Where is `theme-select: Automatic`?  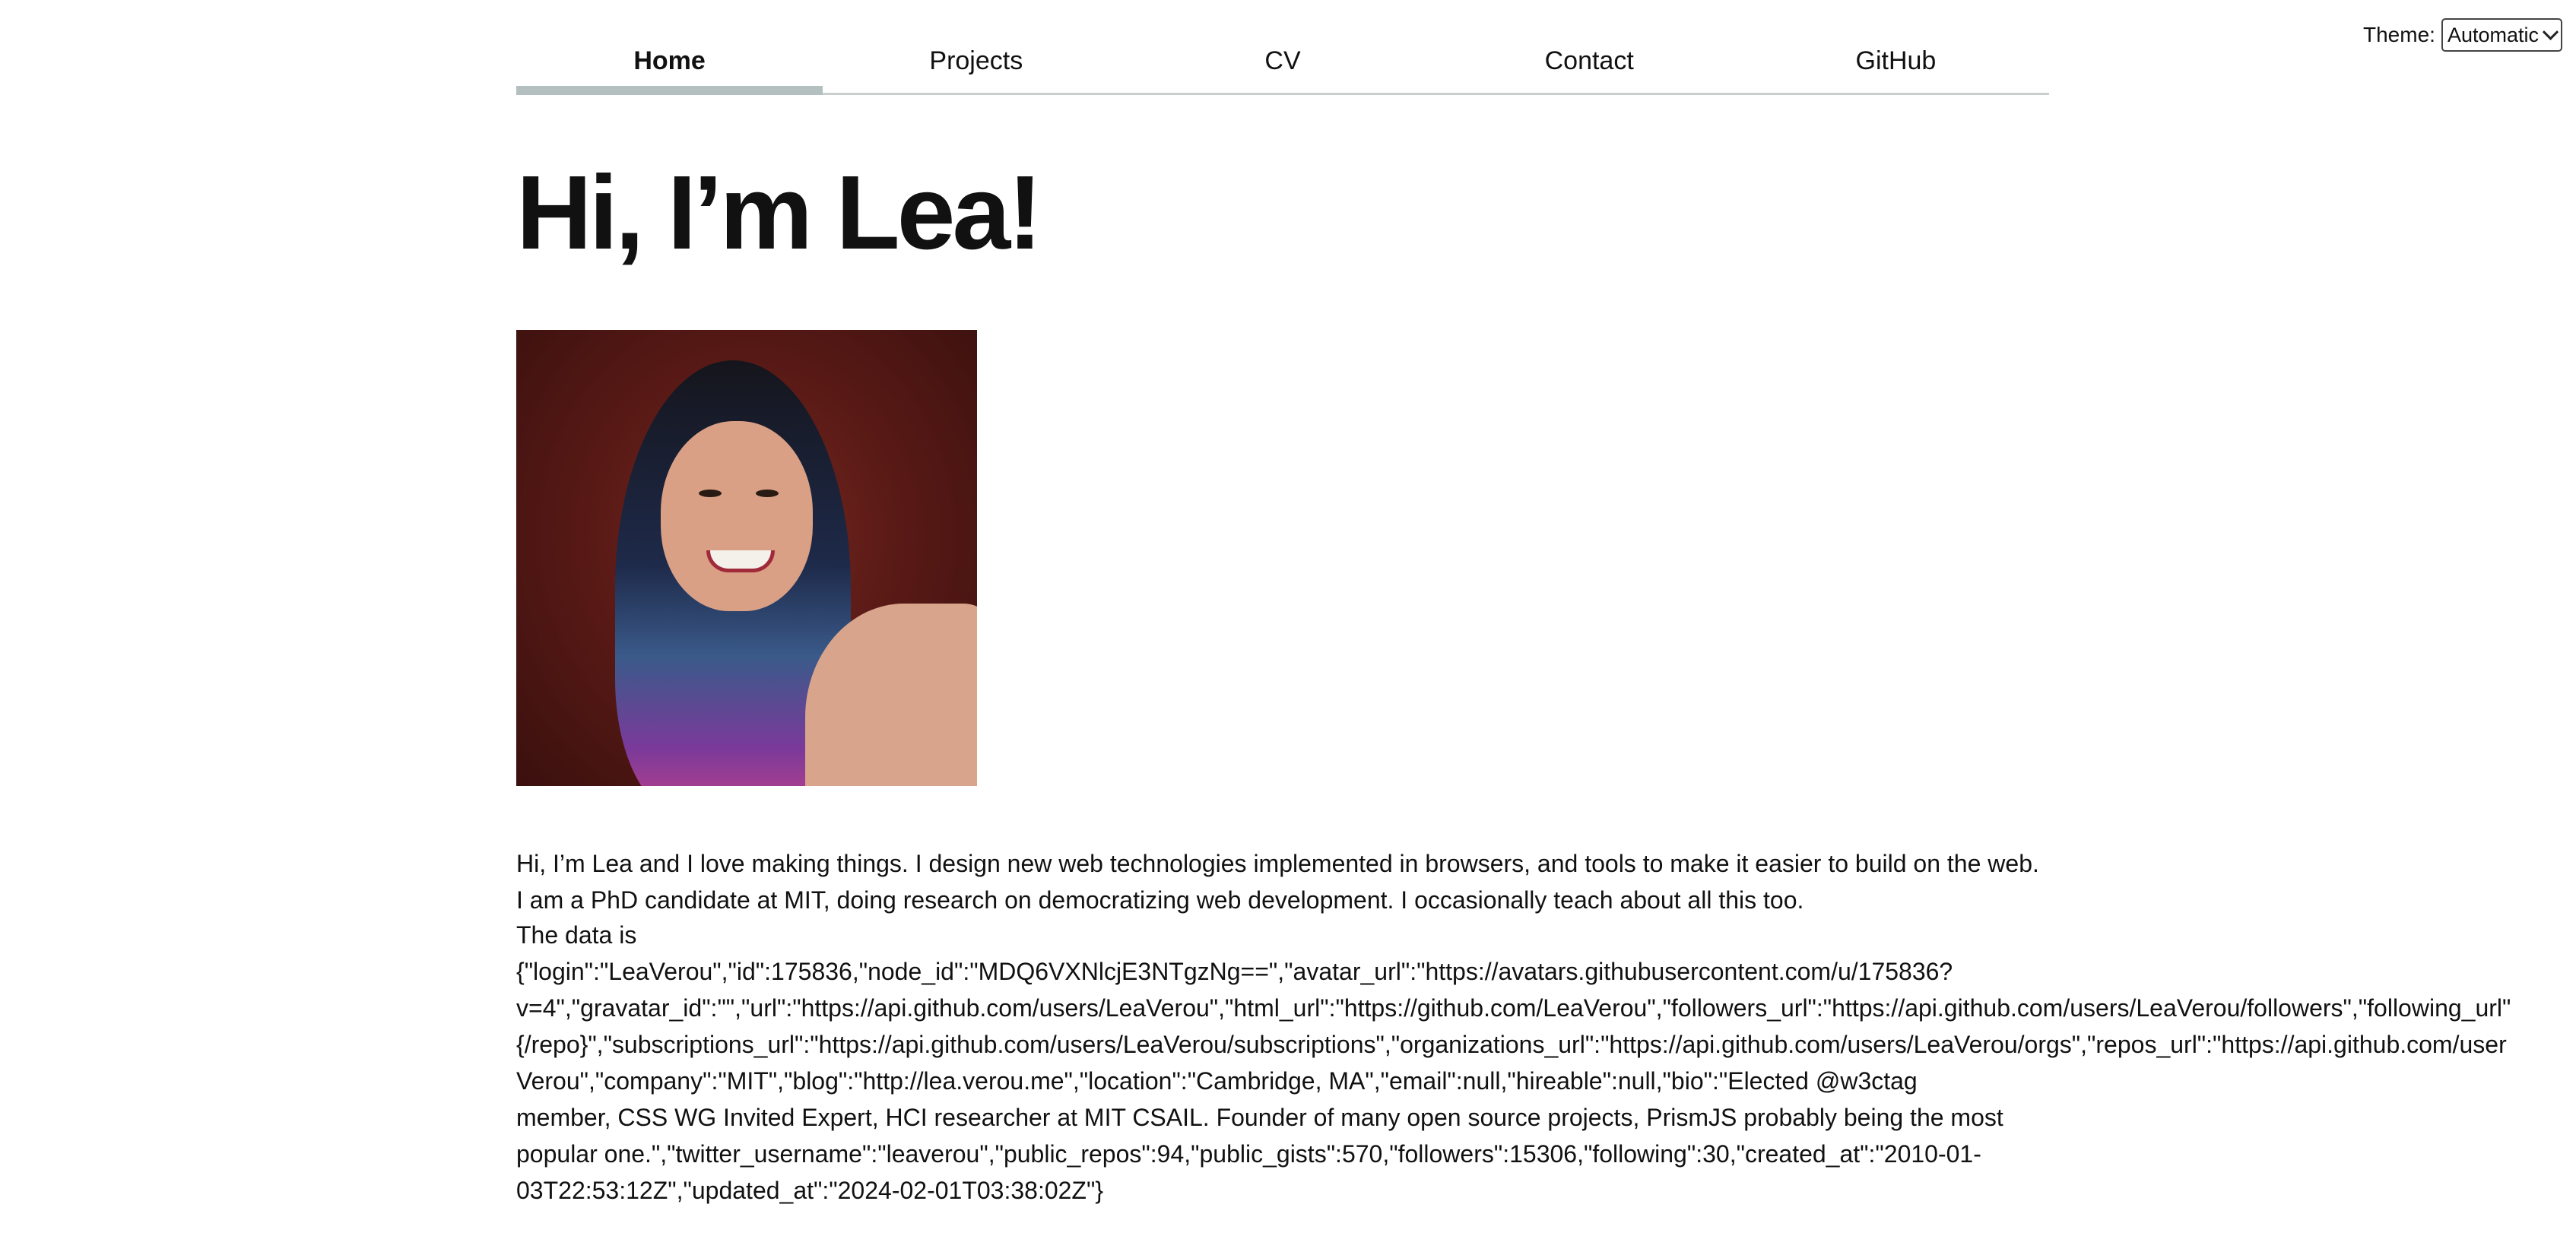 theme-select: Automatic is located at coordinates (2502, 35).